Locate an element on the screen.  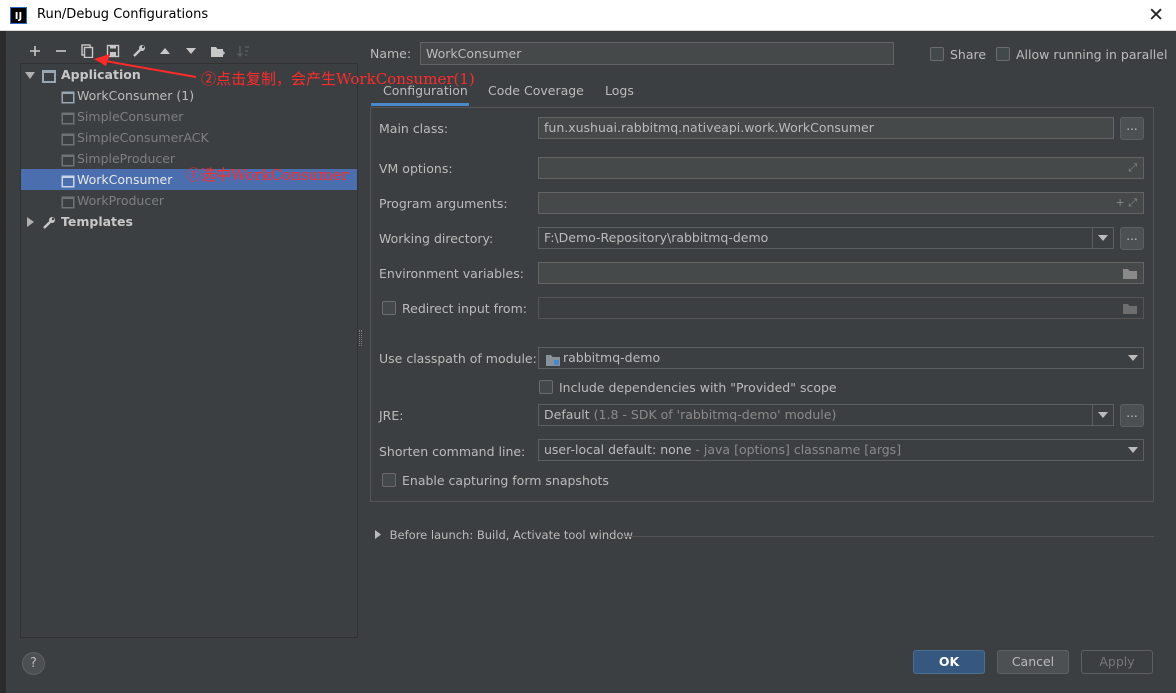
classpath-module-combo: rabbitmq-demo is located at coordinates (841, 358).